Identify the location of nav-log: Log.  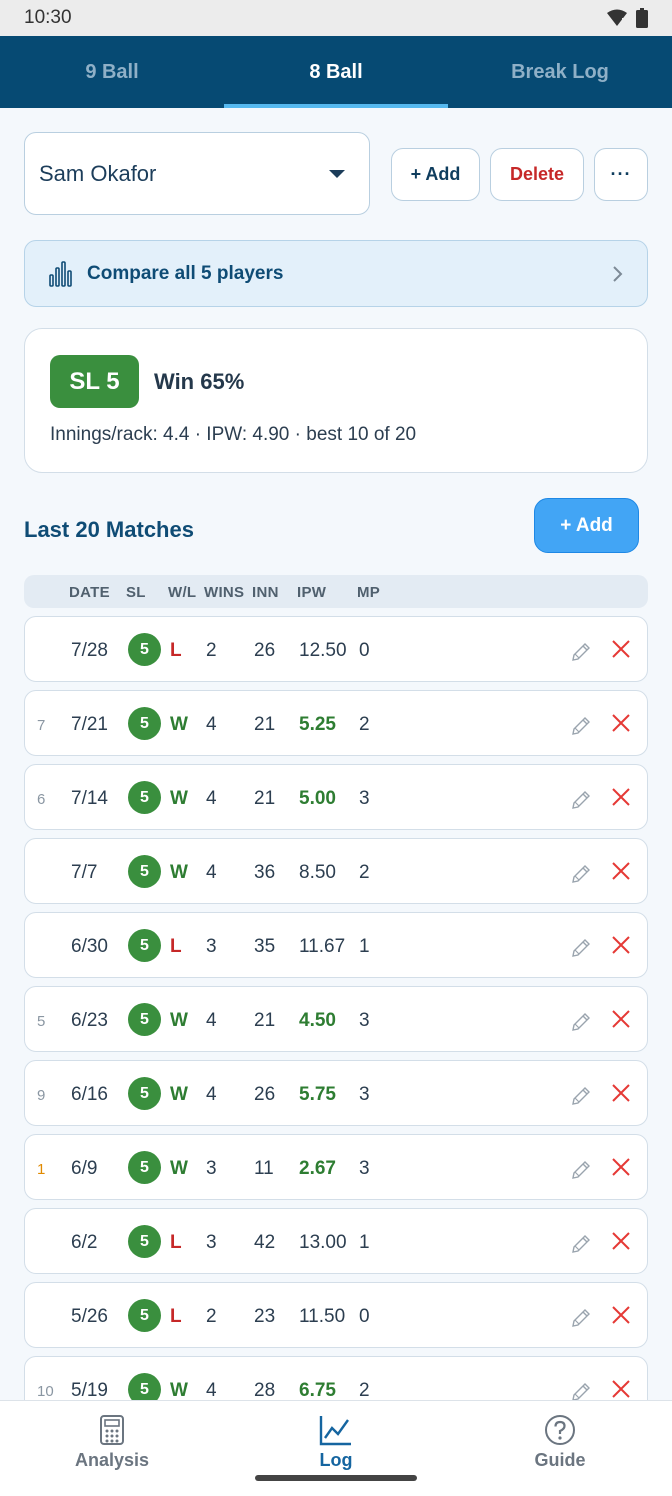
(336, 1448).